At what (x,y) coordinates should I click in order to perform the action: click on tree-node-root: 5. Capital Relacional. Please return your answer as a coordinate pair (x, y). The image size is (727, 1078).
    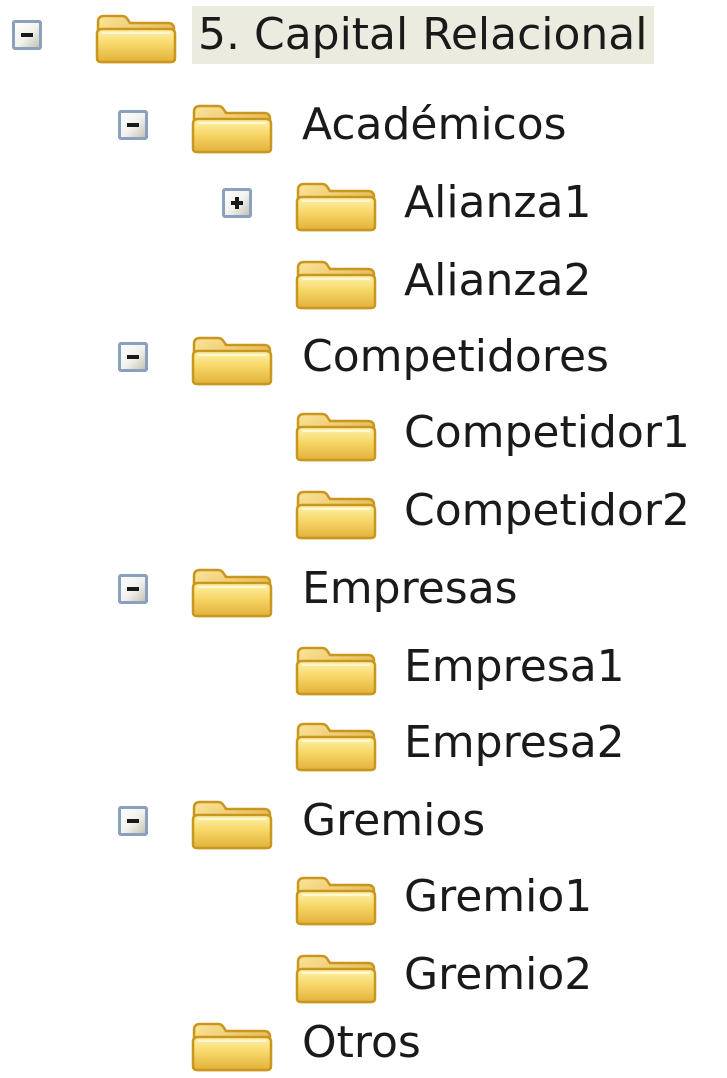
    Looking at the image, I should click on (363, 35).